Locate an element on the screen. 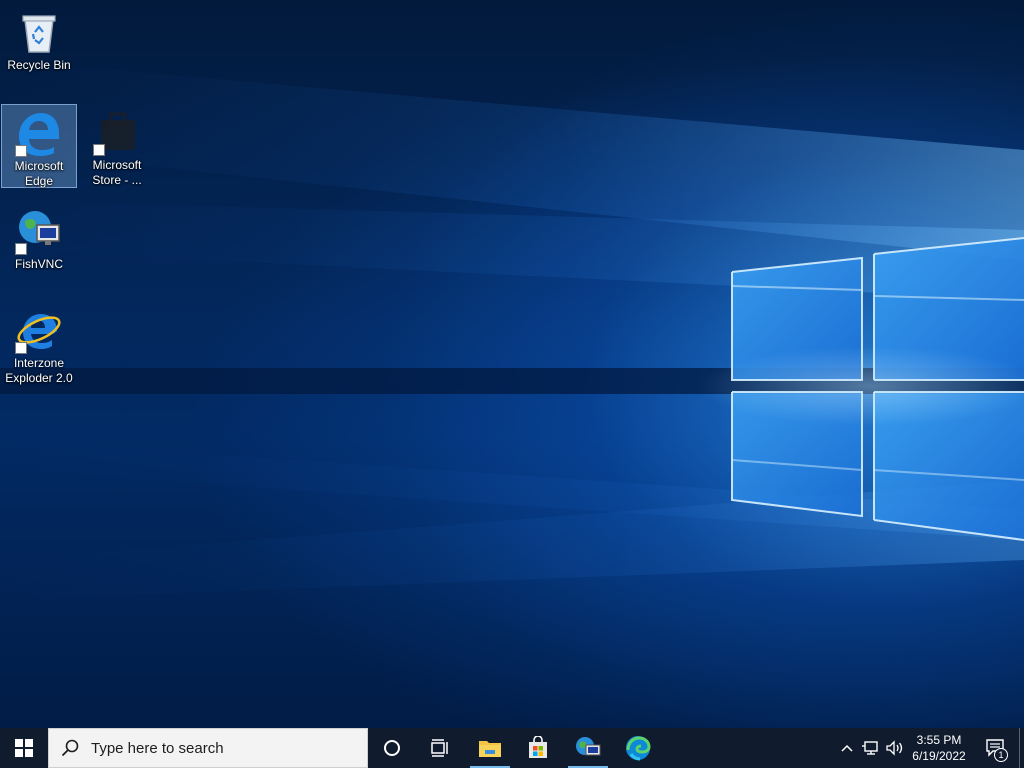  search-input: Type here to search is located at coordinates (208, 748).